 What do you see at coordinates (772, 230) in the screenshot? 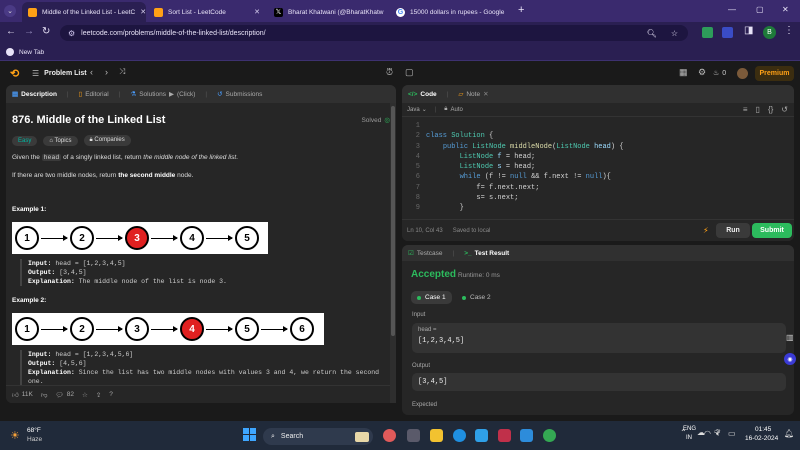
I see `submit-button: Submit` at bounding box center [772, 230].